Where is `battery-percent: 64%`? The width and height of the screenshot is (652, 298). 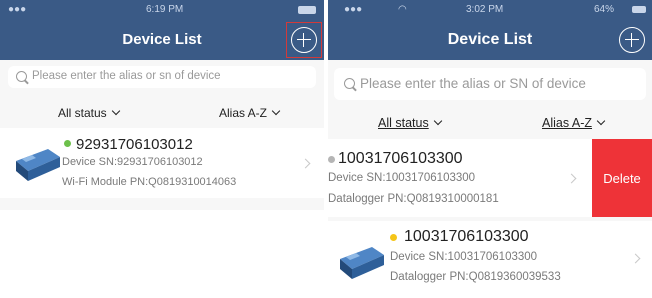 battery-percent: 64% is located at coordinates (604, 9).